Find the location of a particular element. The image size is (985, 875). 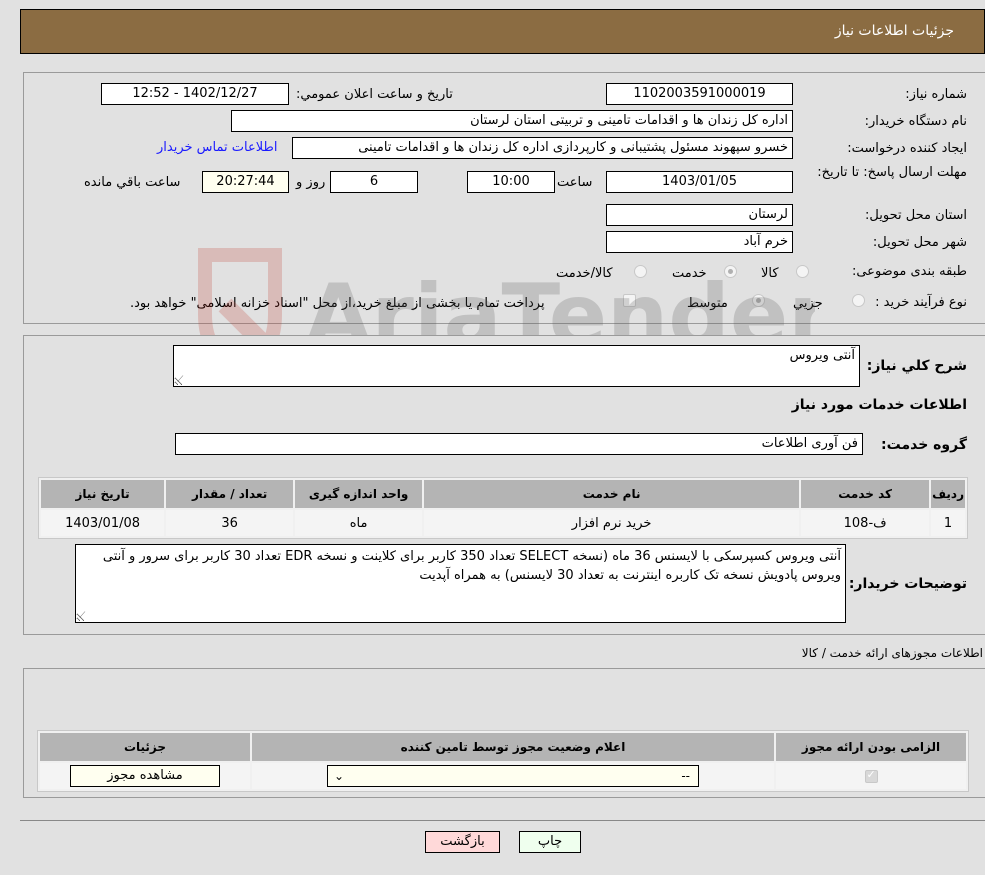

need-number-label: شماره نیاز: is located at coordinates (936, 94).